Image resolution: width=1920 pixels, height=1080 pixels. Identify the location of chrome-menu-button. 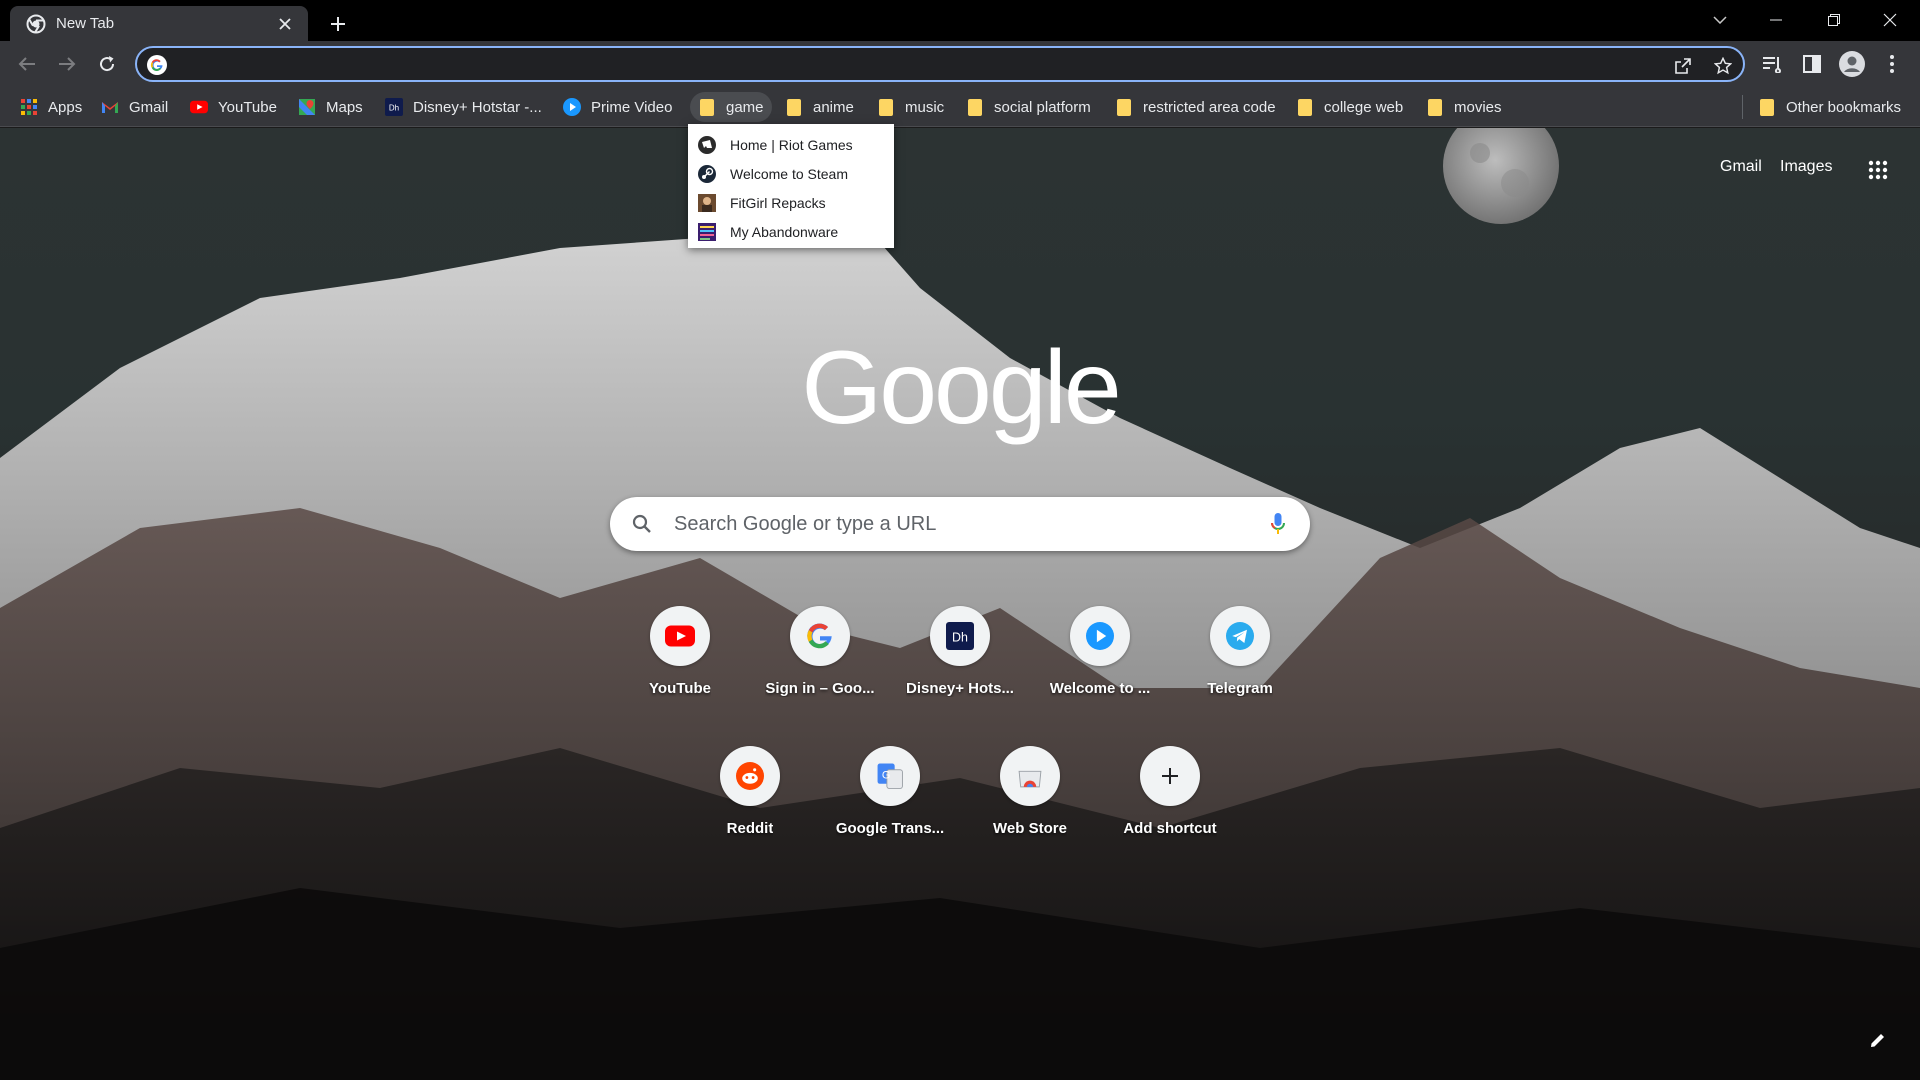
(1892, 64).